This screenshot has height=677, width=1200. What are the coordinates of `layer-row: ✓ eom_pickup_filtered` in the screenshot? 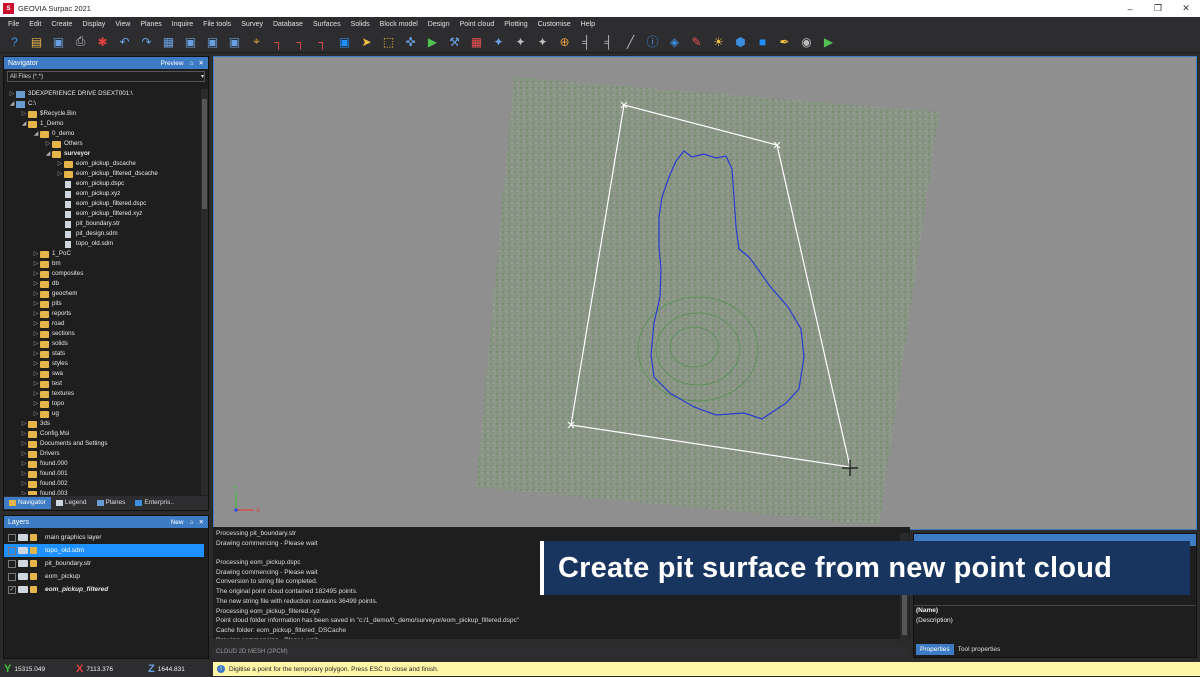 It's located at (106, 589).